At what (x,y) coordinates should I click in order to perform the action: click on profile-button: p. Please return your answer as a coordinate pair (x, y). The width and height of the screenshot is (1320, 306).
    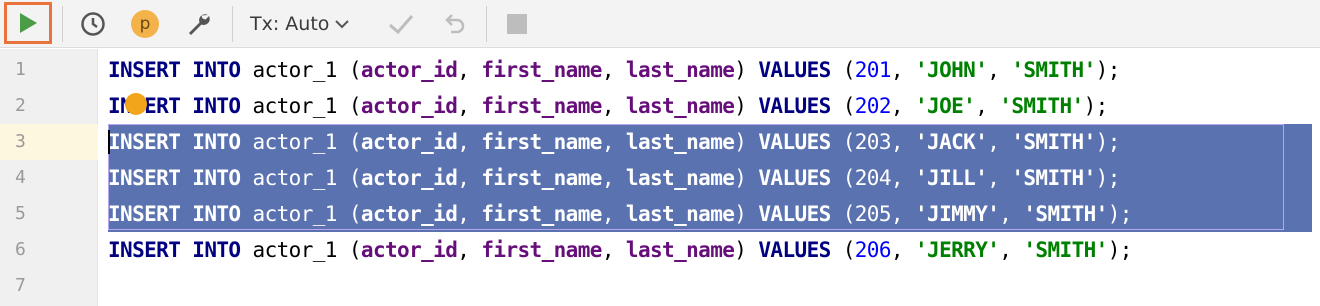
    Looking at the image, I should click on (145, 24).